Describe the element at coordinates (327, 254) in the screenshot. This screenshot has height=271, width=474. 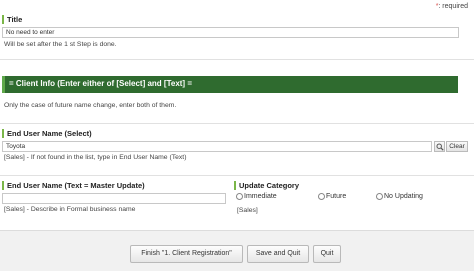
I see `quit-button: Quit` at that location.